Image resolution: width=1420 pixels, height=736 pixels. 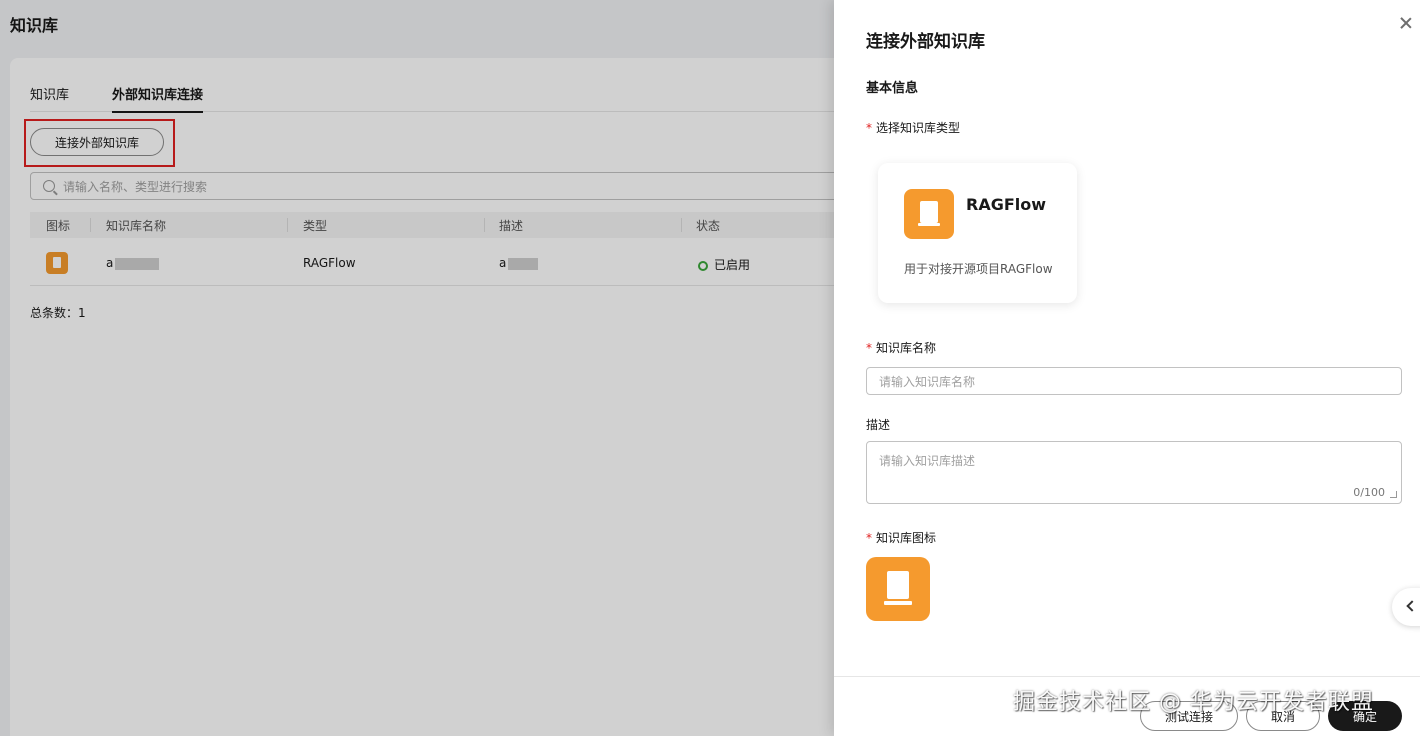 What do you see at coordinates (1393, 494) in the screenshot?
I see `resize-handle-icon` at bounding box center [1393, 494].